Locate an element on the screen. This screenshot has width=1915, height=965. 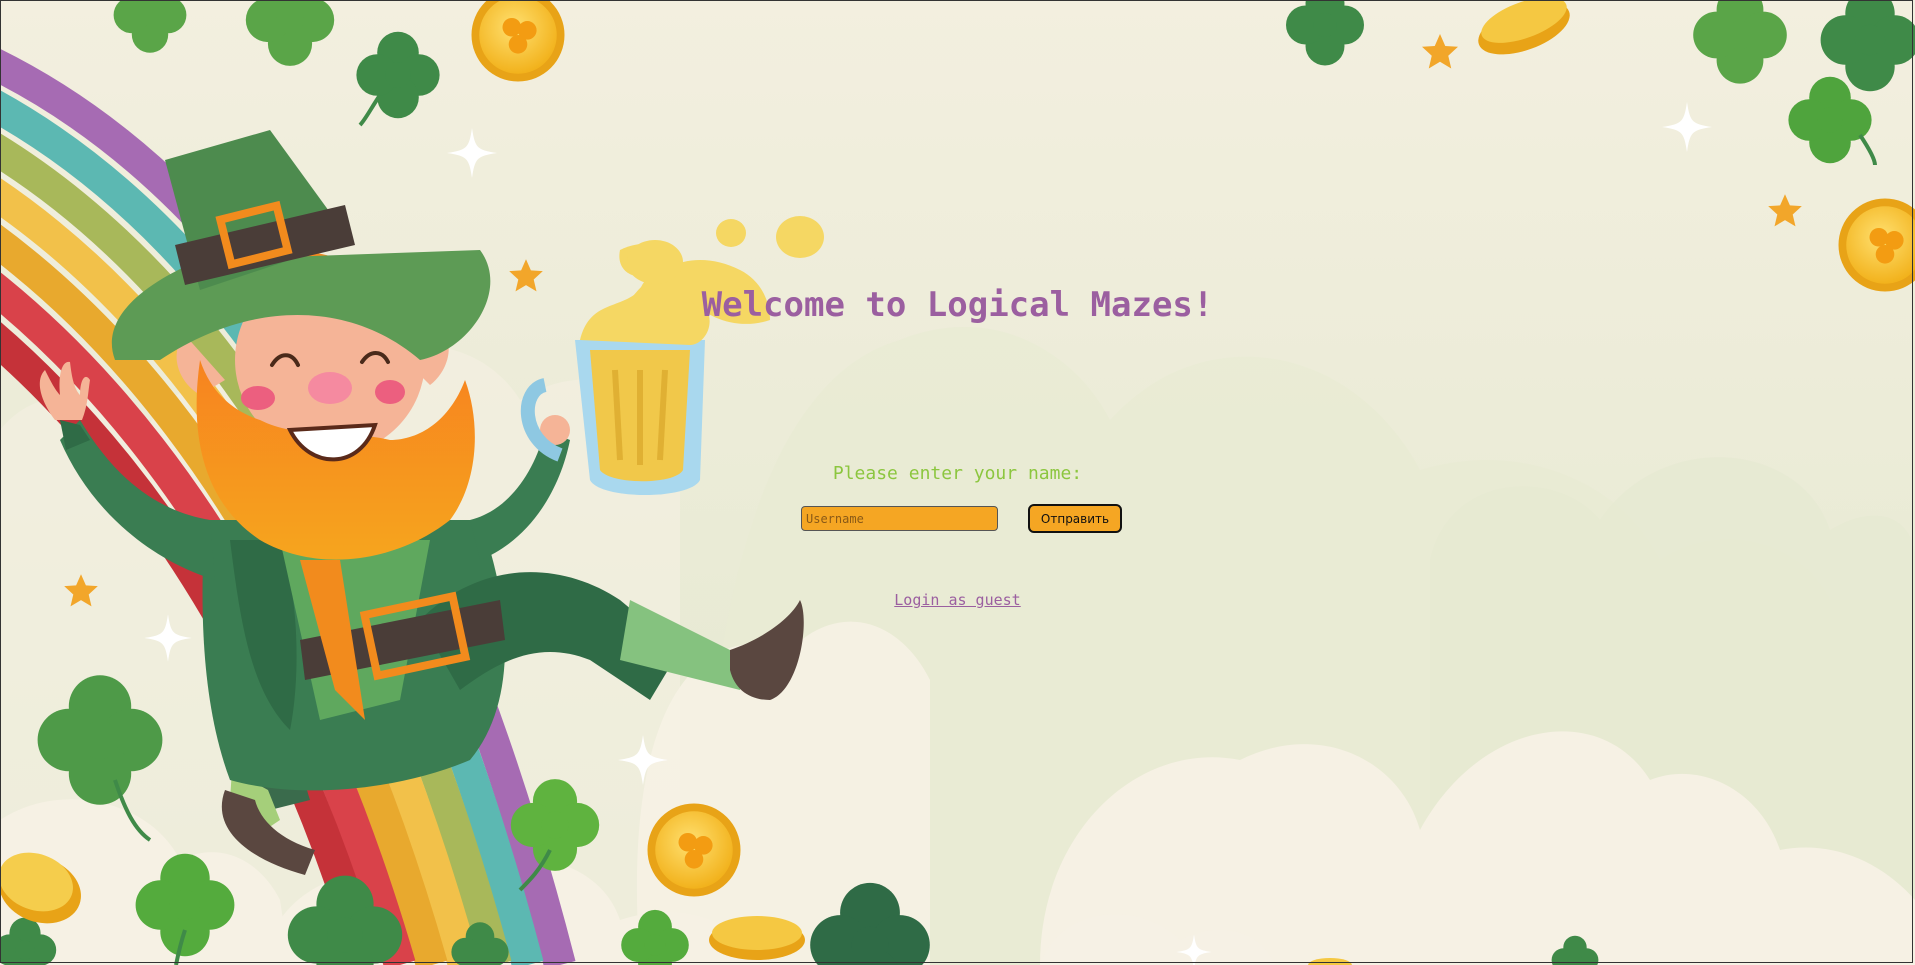
submit-button: Отправить is located at coordinates (1075, 518).